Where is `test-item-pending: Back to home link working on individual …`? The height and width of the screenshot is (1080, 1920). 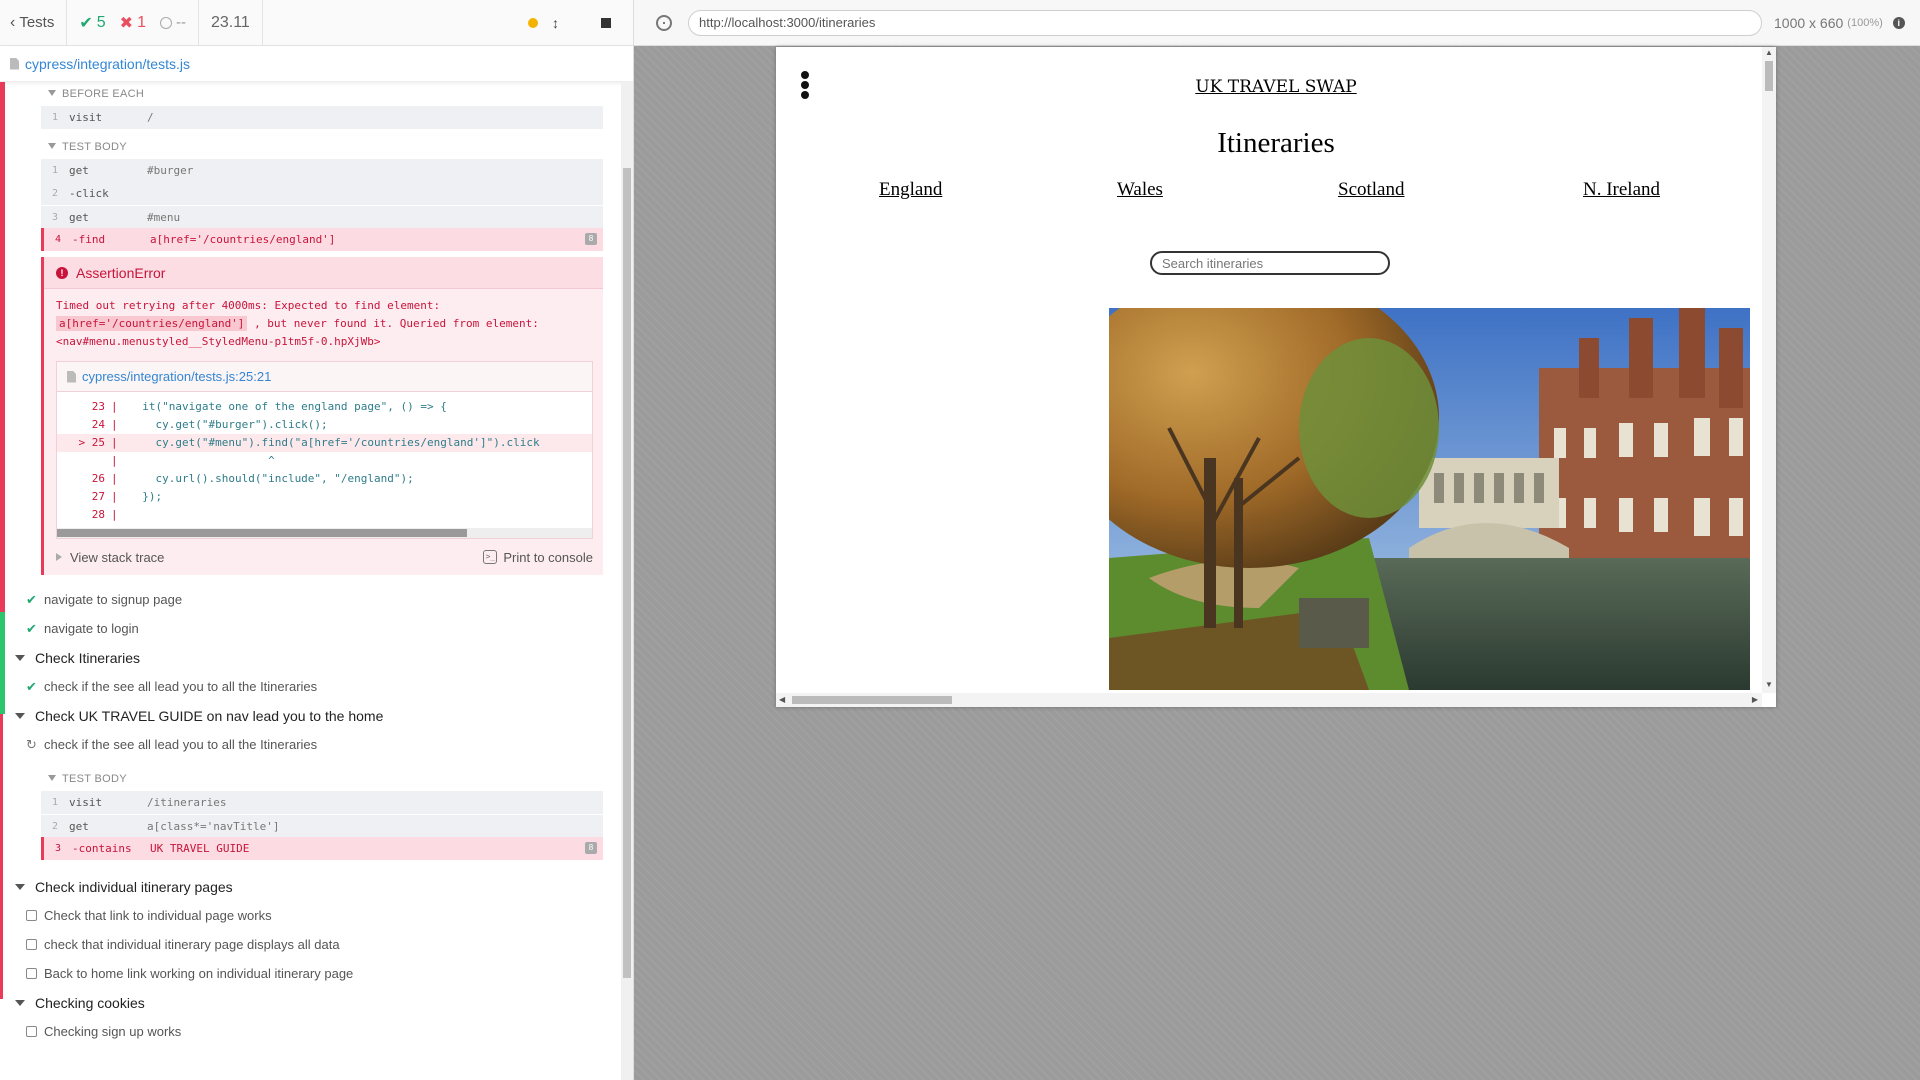
test-item-pending: Back to home link working on individual … is located at coordinates (311, 973).